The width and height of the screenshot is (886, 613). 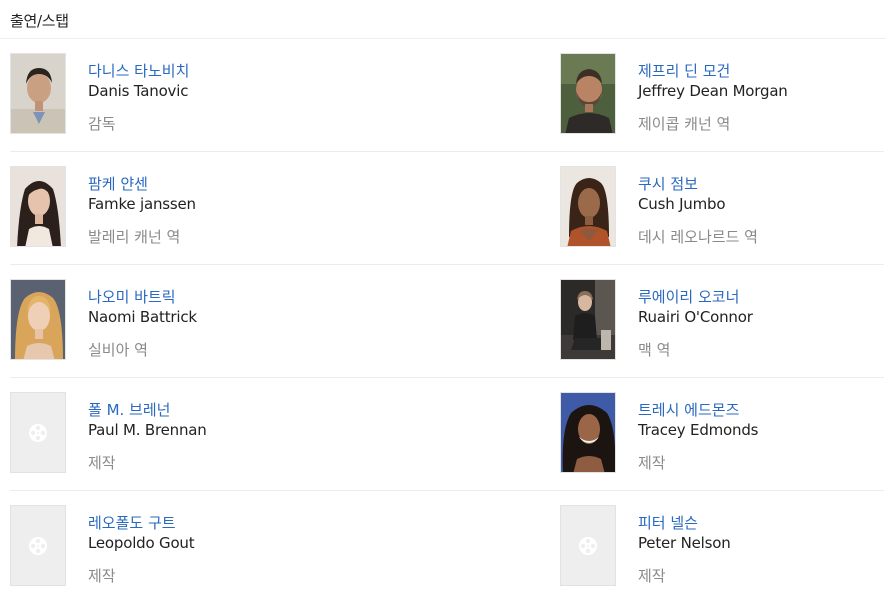 What do you see at coordinates (698, 430) in the screenshot?
I see `cast-name-english: Tracey Edmonds` at bounding box center [698, 430].